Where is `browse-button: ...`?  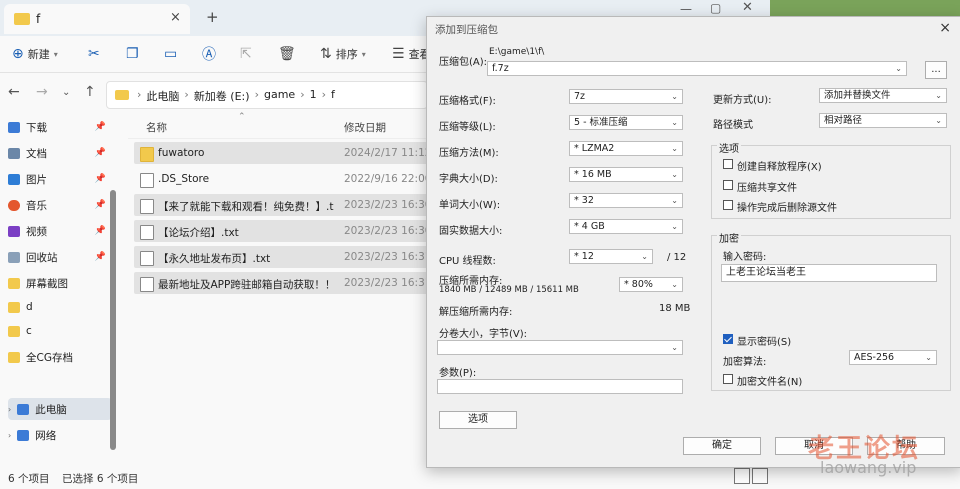
browse-button: ... is located at coordinates (936, 70).